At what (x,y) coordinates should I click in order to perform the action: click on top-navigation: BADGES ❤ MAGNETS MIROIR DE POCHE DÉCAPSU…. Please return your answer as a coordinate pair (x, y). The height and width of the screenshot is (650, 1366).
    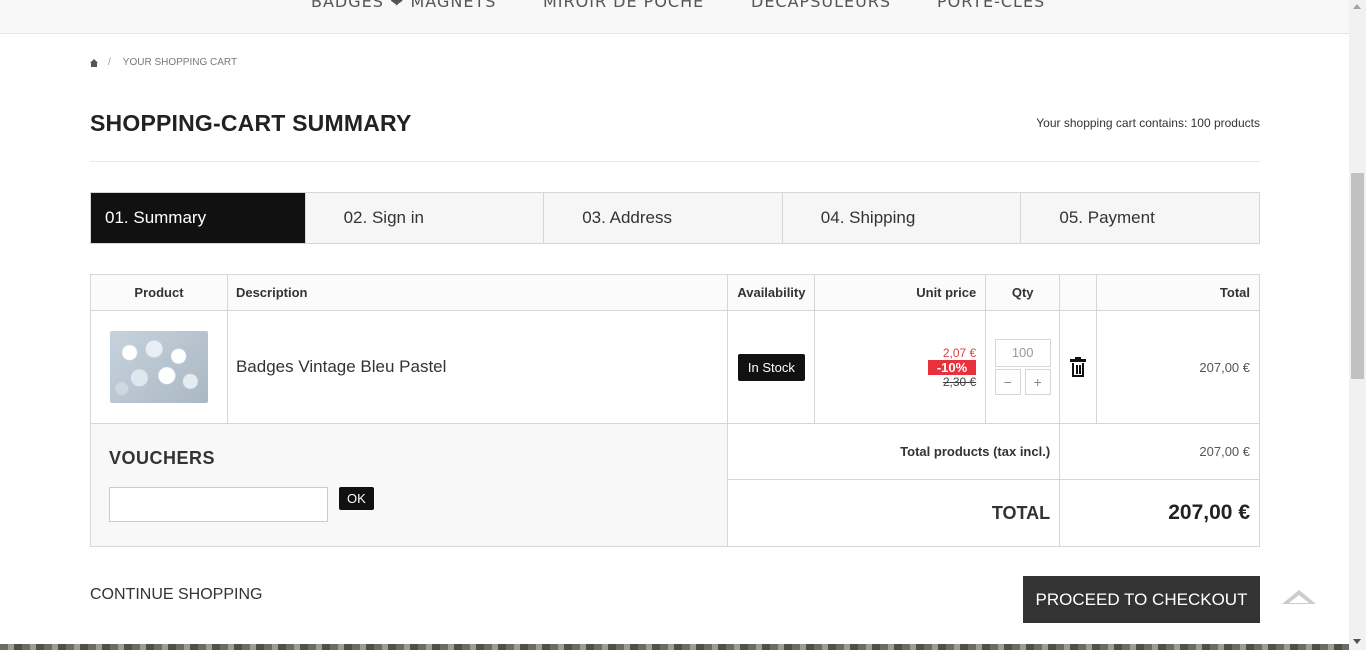
    Looking at the image, I should click on (674, 17).